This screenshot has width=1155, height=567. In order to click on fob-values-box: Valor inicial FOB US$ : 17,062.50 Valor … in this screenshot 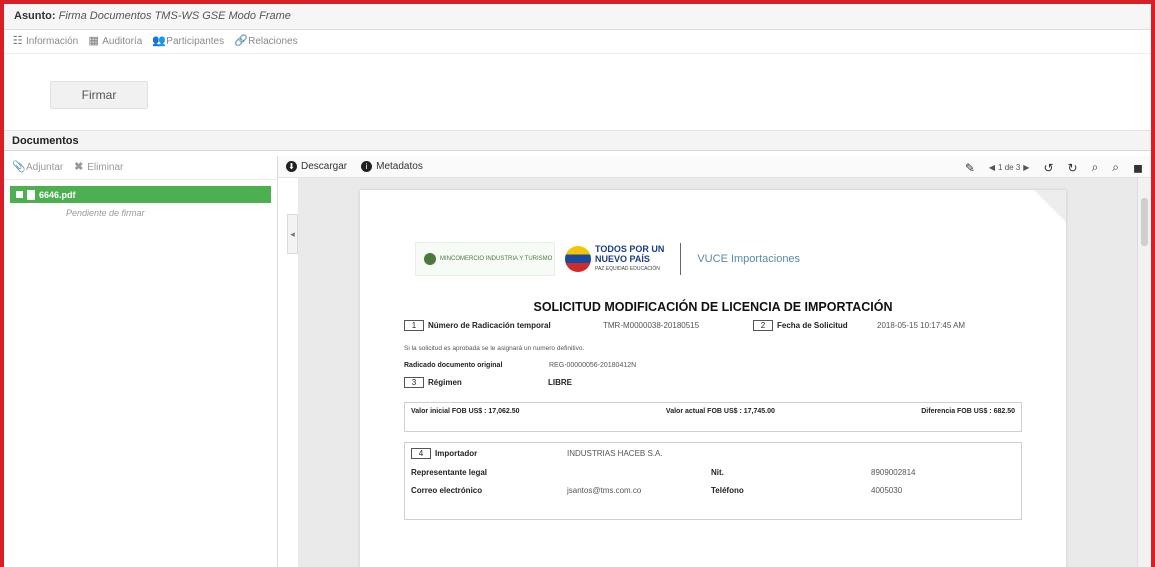, I will do `click(713, 417)`.